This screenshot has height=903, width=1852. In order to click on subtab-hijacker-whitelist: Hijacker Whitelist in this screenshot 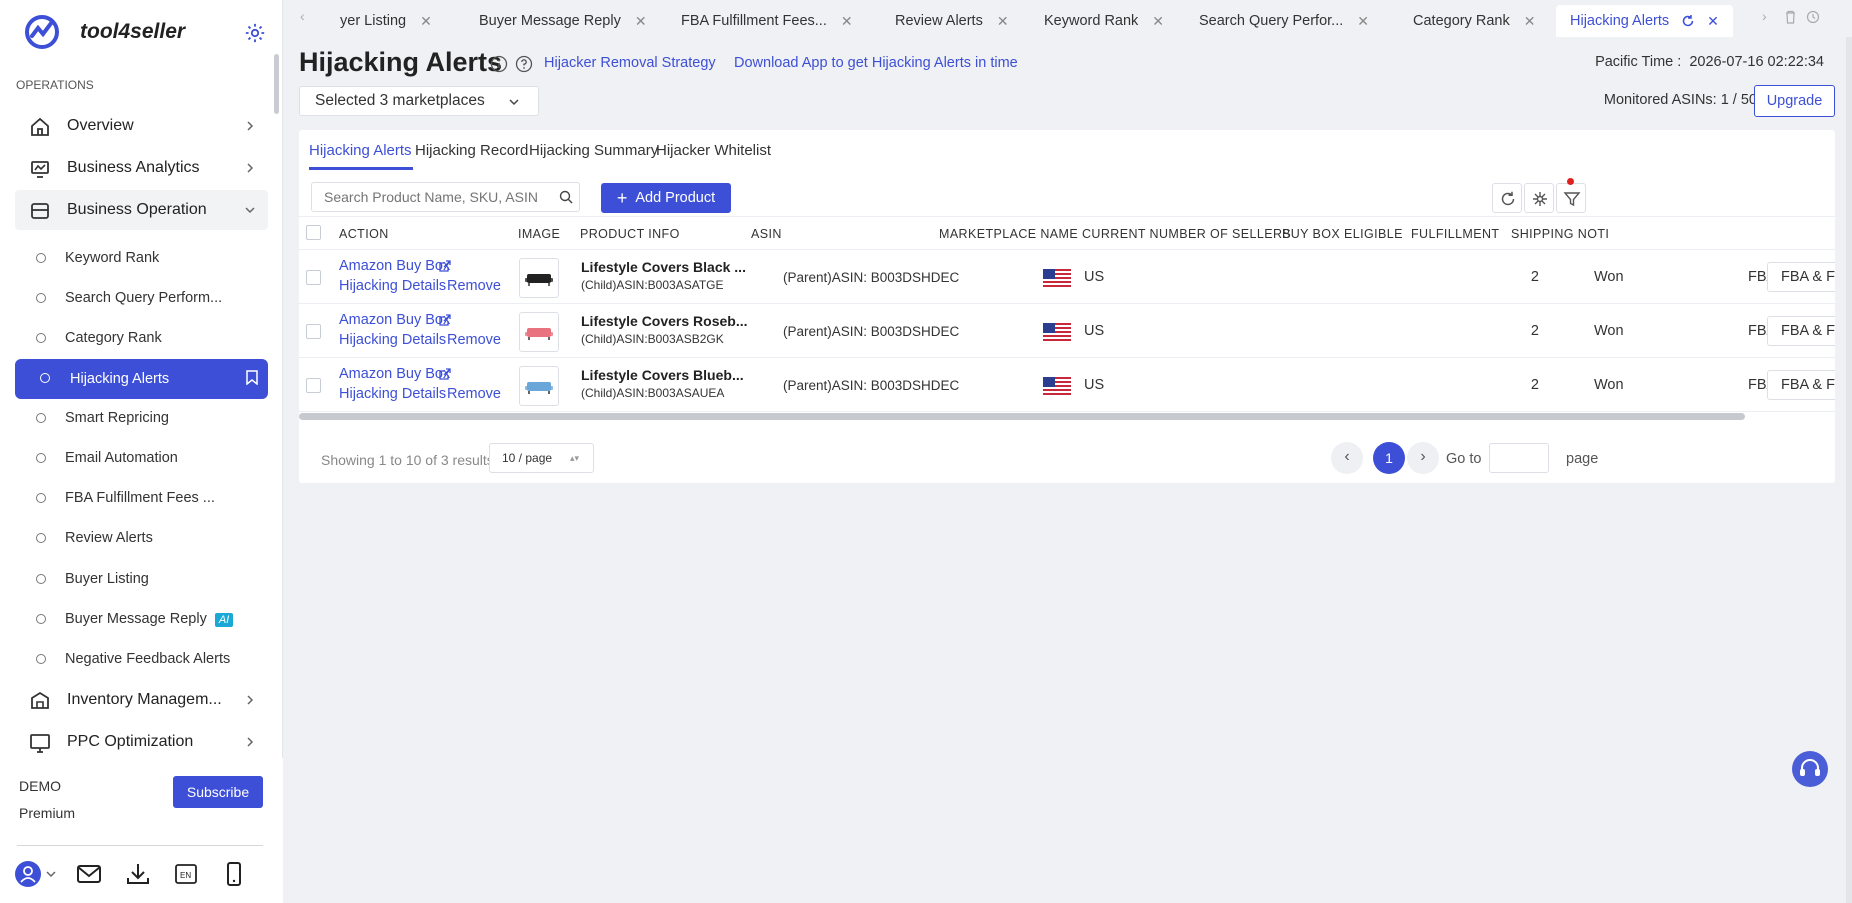, I will do `click(713, 150)`.